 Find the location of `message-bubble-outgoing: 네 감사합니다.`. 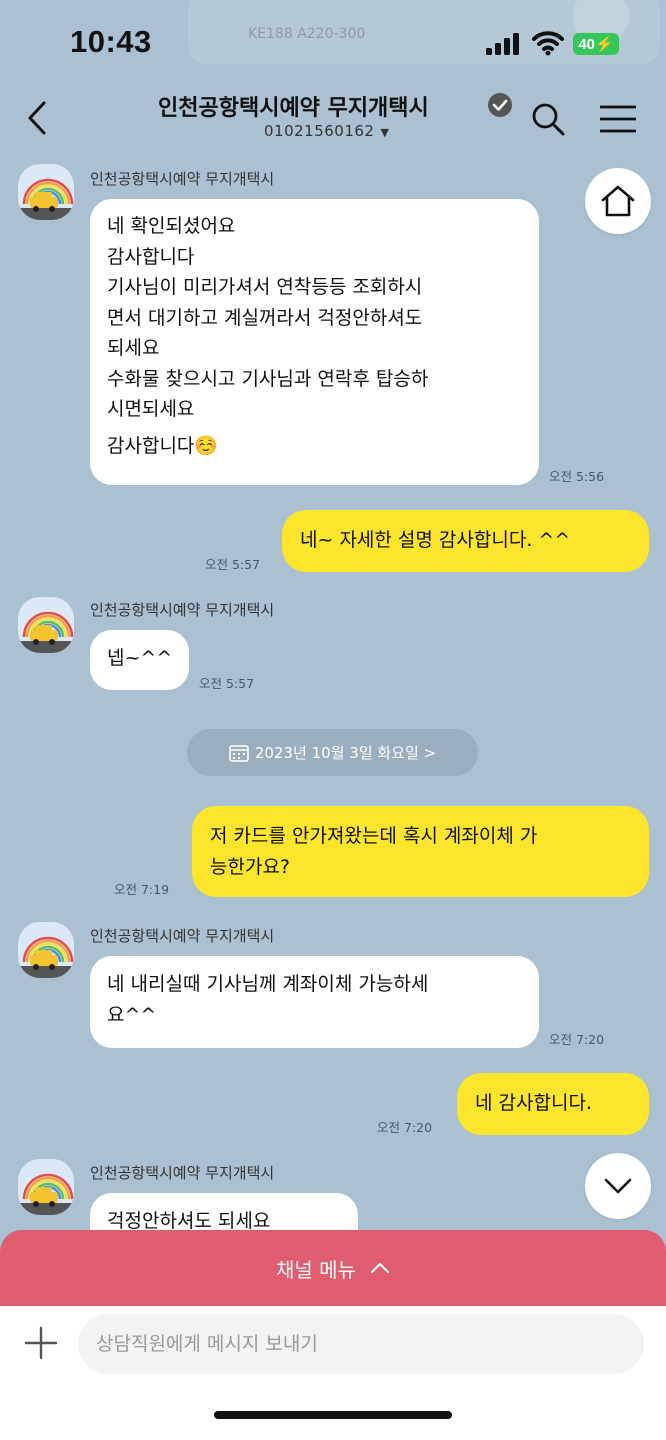

message-bubble-outgoing: 네 감사합니다. is located at coordinates (553, 1104).